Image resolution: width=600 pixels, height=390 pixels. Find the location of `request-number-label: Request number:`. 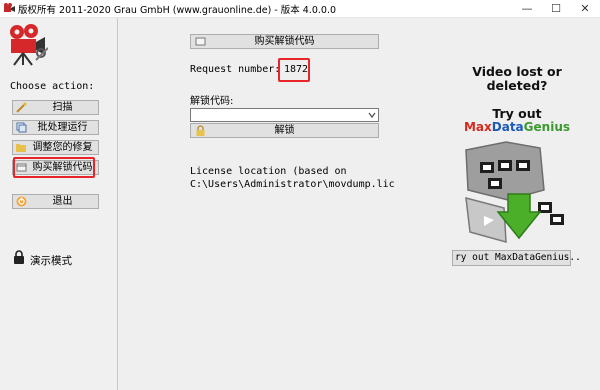

request-number-label: Request number: is located at coordinates (235, 69).